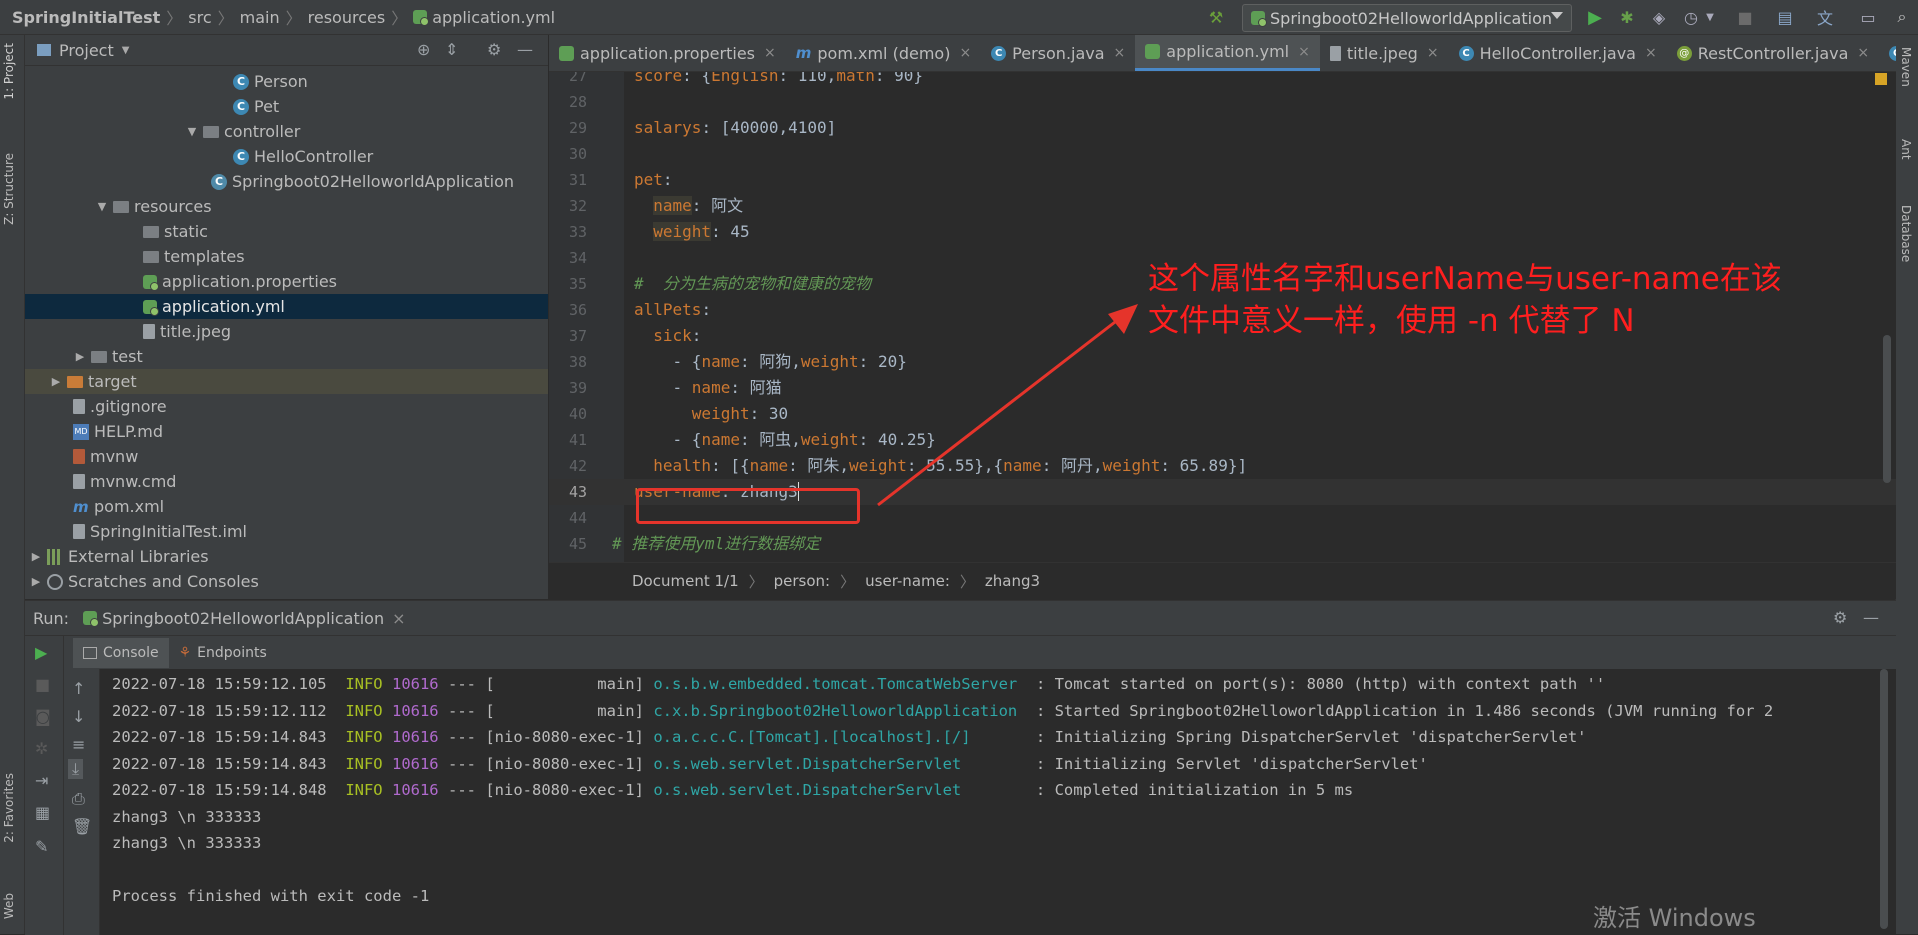 This screenshot has width=1918, height=935. I want to click on tree-item-application-yml: application.yml, so click(286, 306).